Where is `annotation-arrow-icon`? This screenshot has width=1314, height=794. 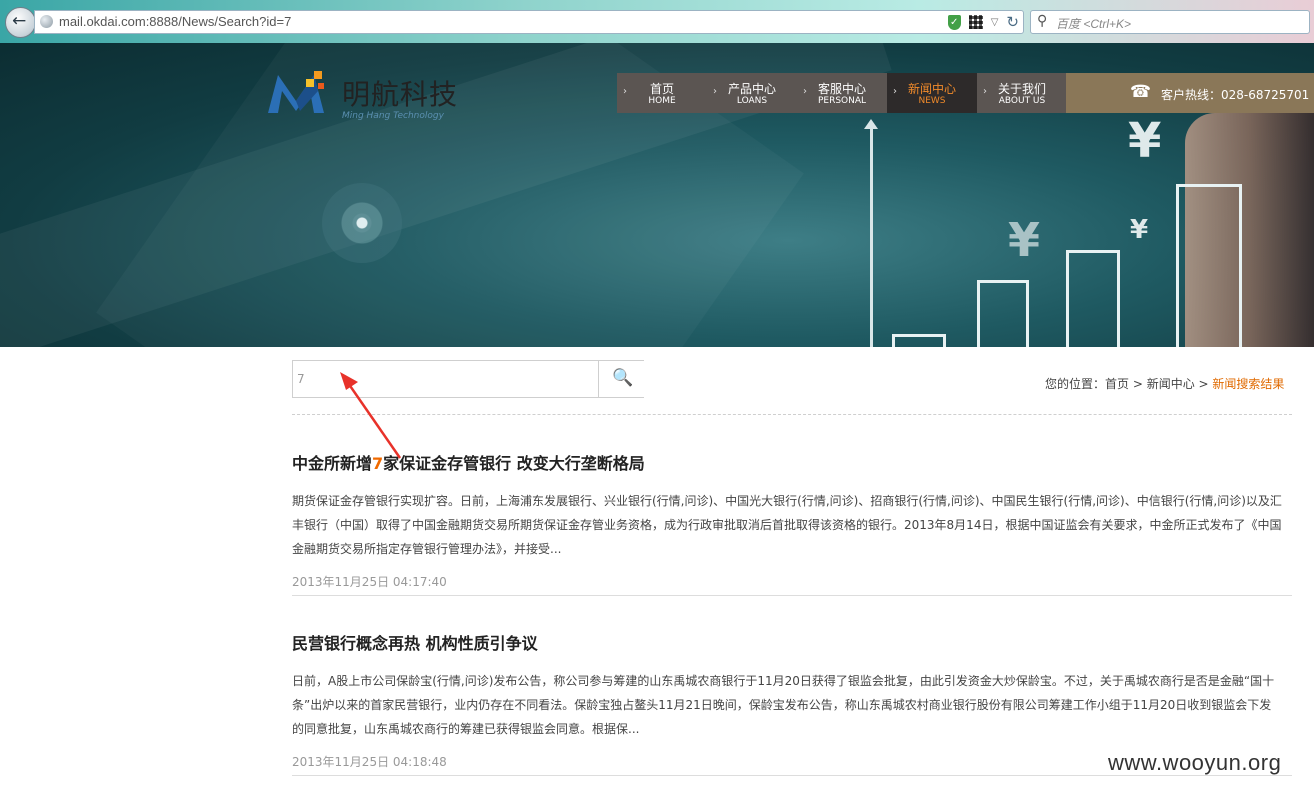 annotation-arrow-icon is located at coordinates (371, 415).